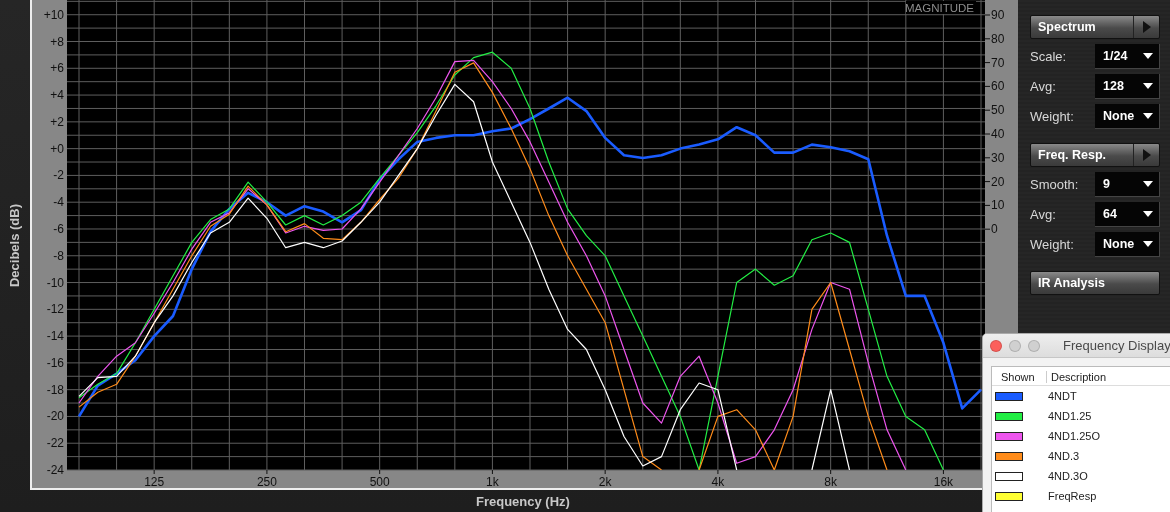 The height and width of the screenshot is (512, 1170). What do you see at coordinates (1070, 416) in the screenshot?
I see `legend-label: 4ND1.25` at bounding box center [1070, 416].